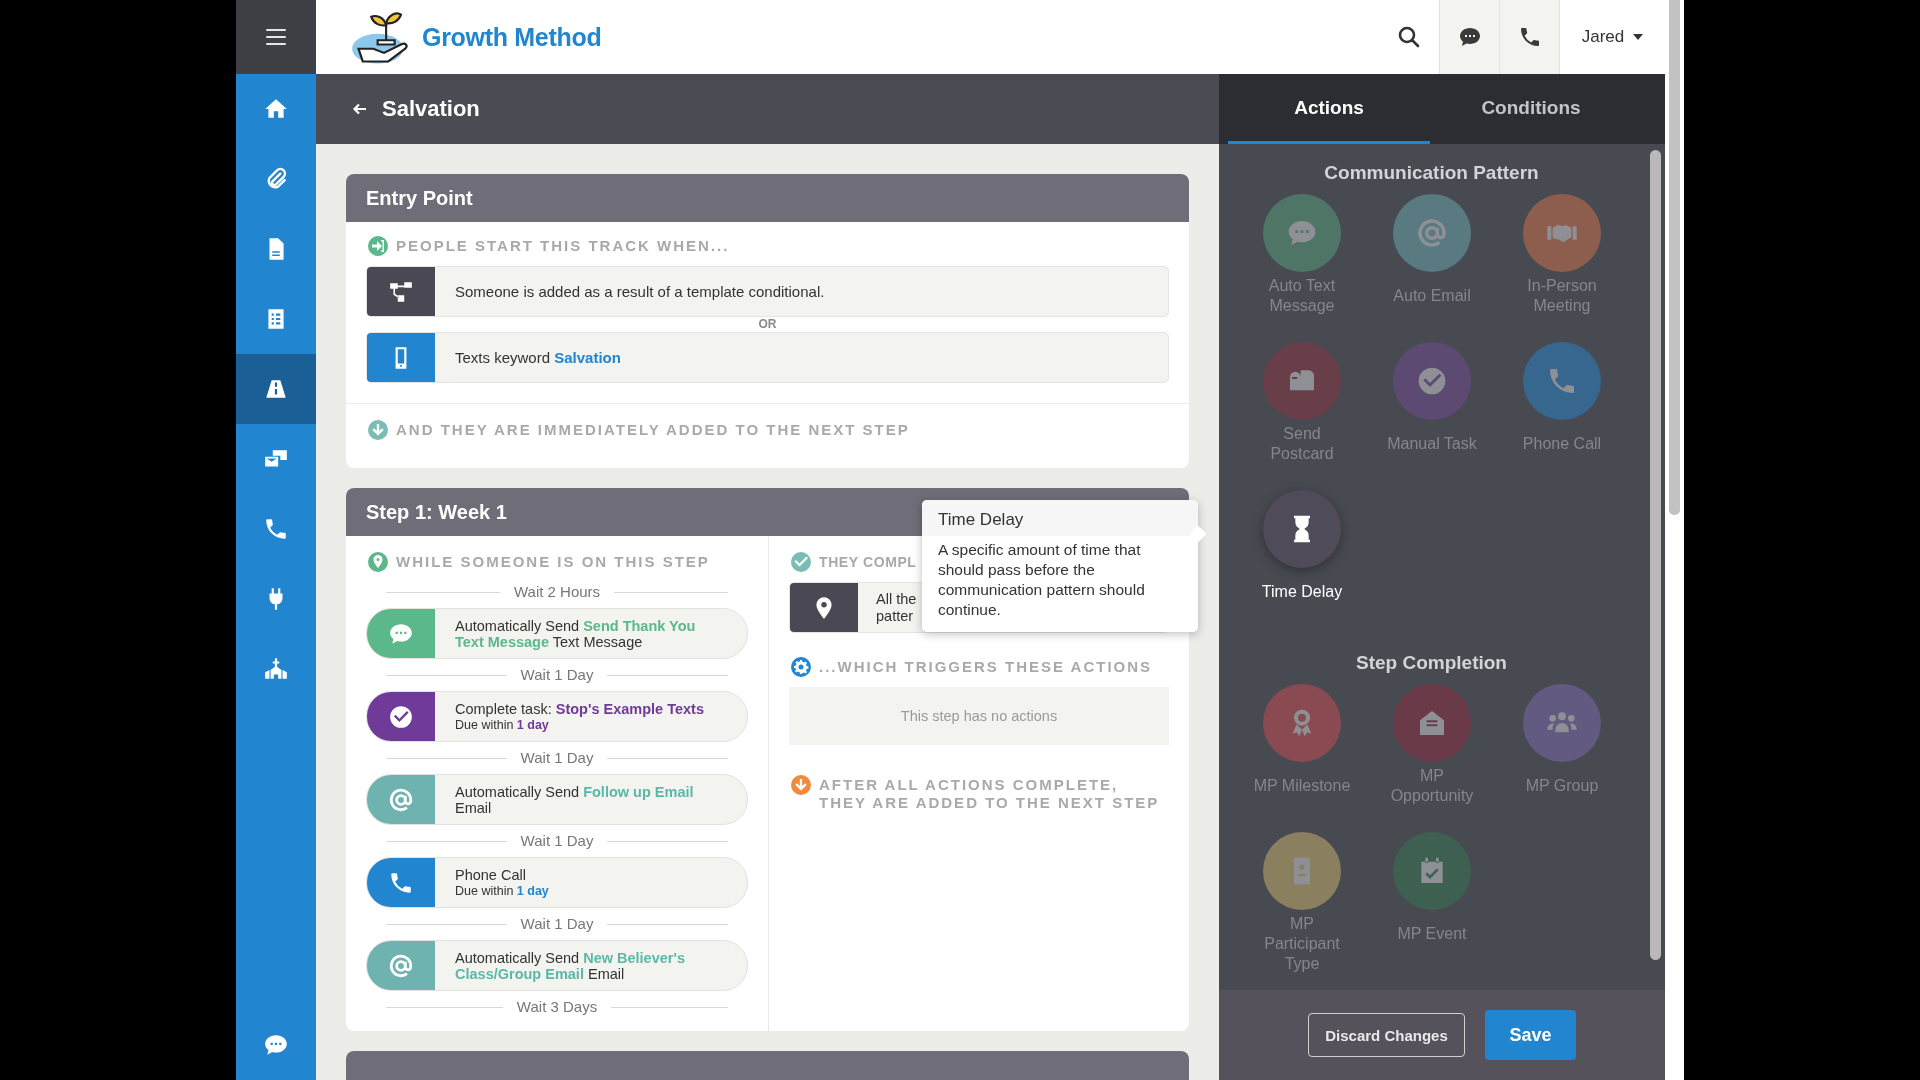  I want to click on chat-bubble-icon, so click(1469, 37).